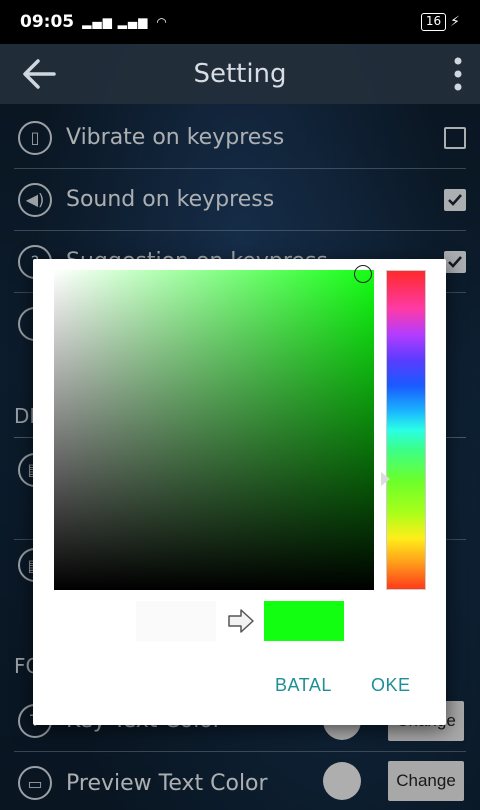 This screenshot has width=480, height=810. I want to click on status-bar: 09:05 ▂▄▆ ▂▄▆ ◠ 16 ⚡, so click(240, 22).